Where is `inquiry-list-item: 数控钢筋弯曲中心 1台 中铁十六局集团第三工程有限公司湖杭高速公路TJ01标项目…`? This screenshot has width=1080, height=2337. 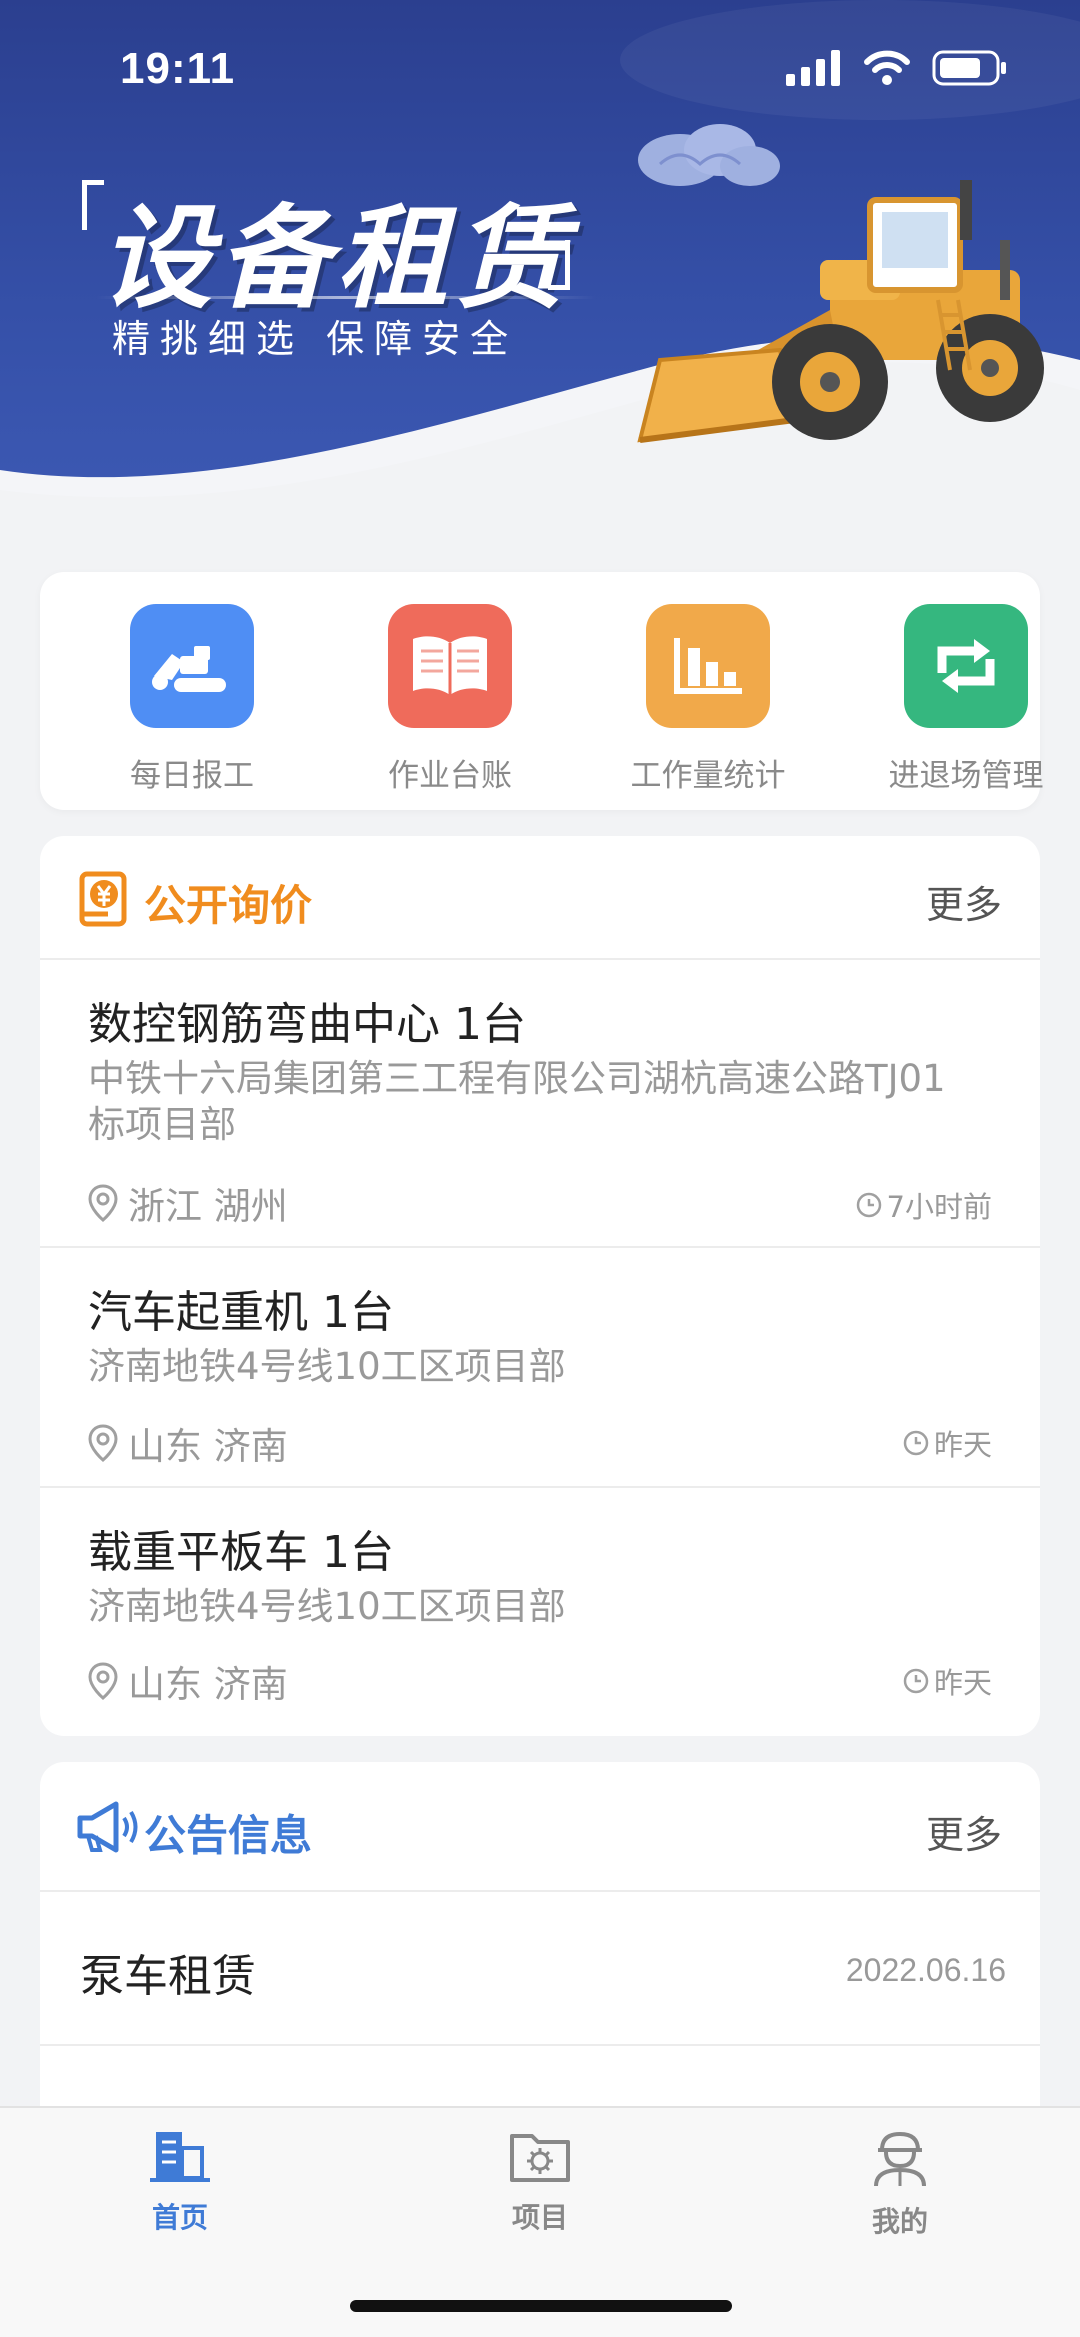 inquiry-list-item: 数控钢筋弯曲中心 1台 中铁十六局集团第三工程有限公司湖杭高速公路TJ01标项目… is located at coordinates (540, 1104).